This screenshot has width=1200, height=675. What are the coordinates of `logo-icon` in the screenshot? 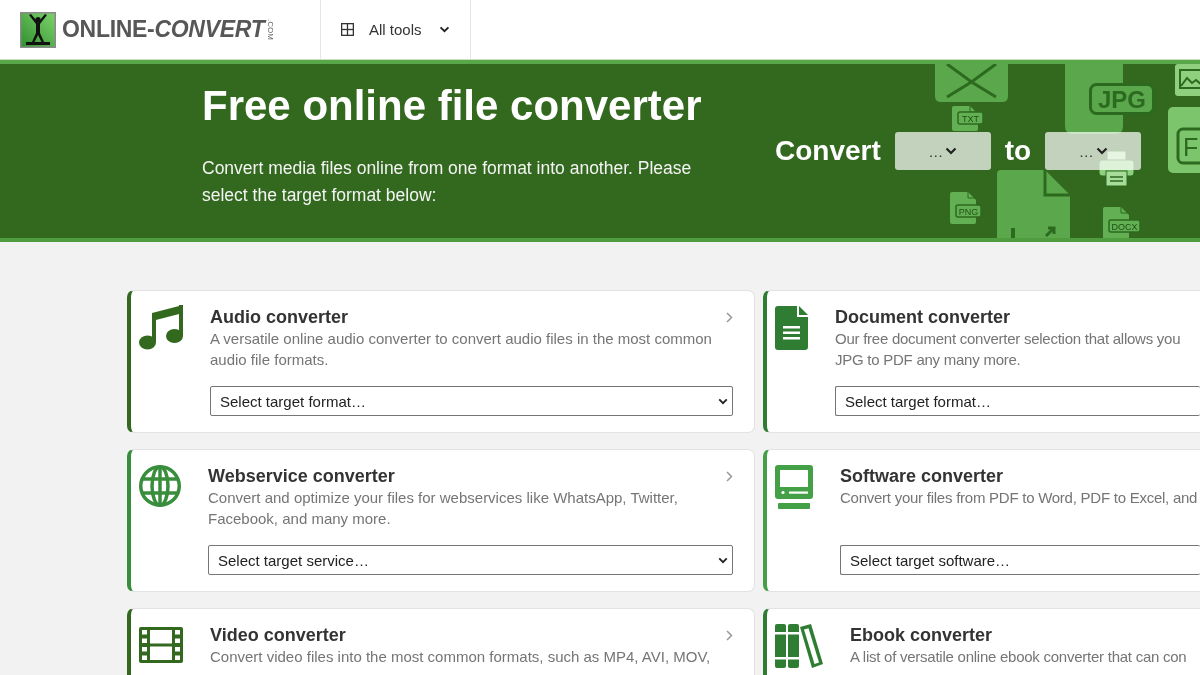 It's located at (38, 29).